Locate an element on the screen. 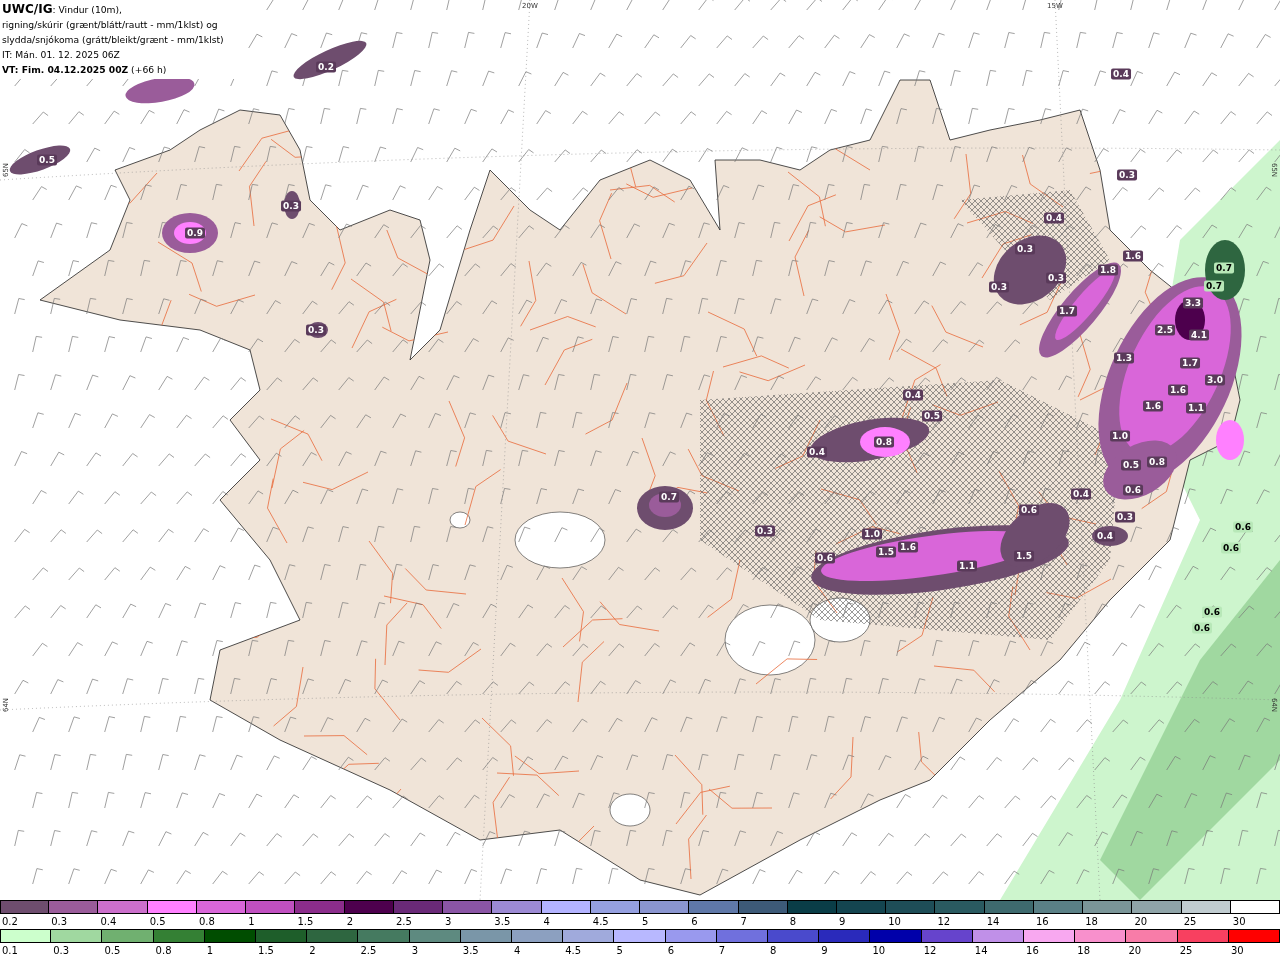 The width and height of the screenshot is (1280, 960). info-text: UWC/IG: Vindur (10m), is located at coordinates (63, 9).